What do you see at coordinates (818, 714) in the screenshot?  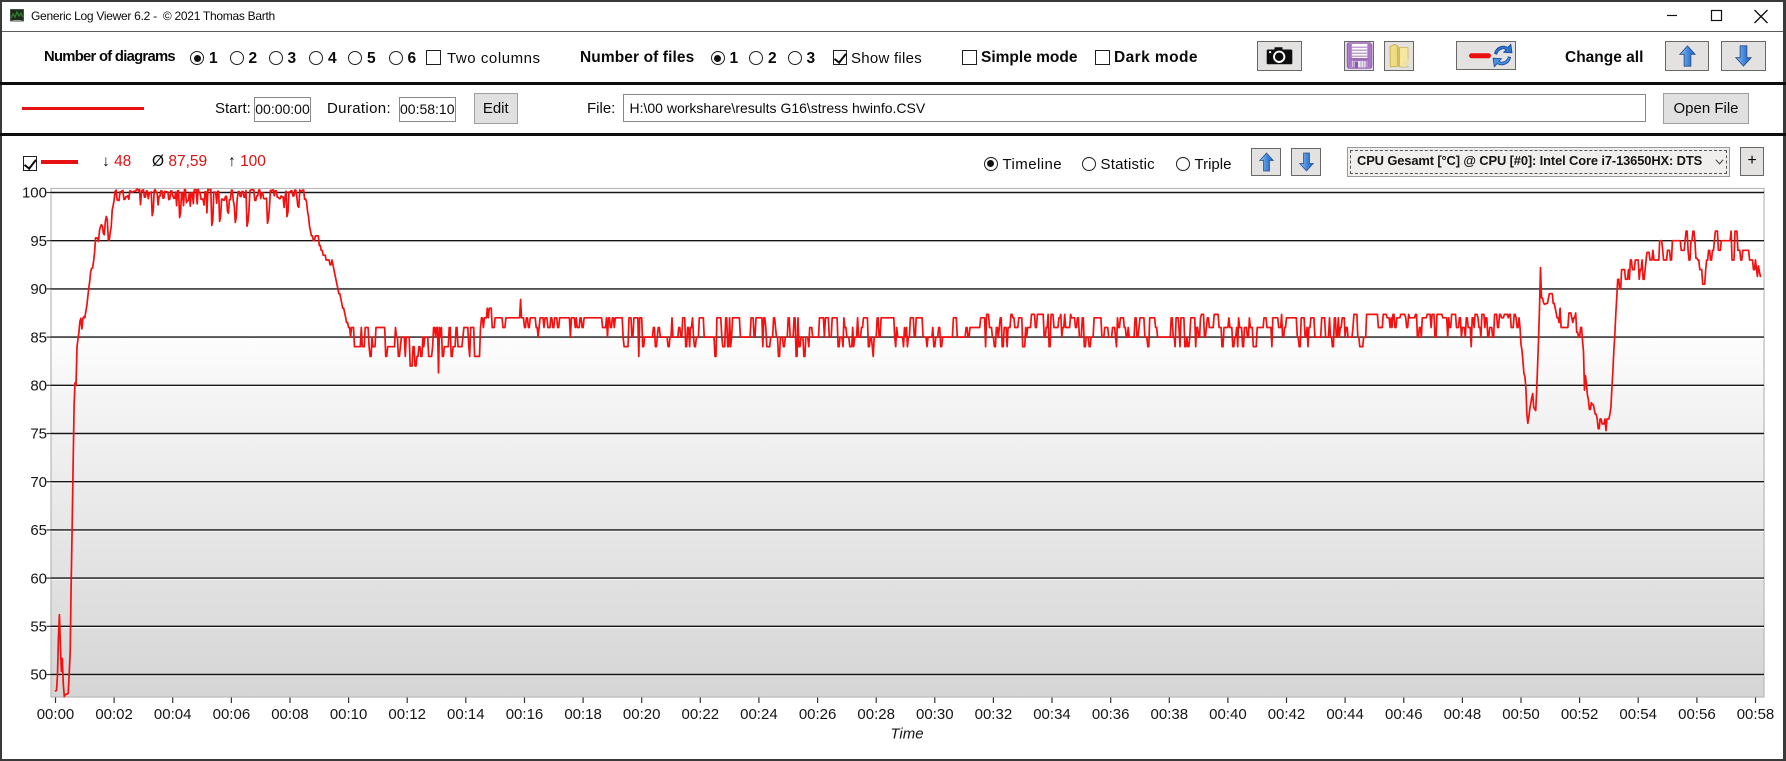 I see `svg-text: 00:26` at bounding box center [818, 714].